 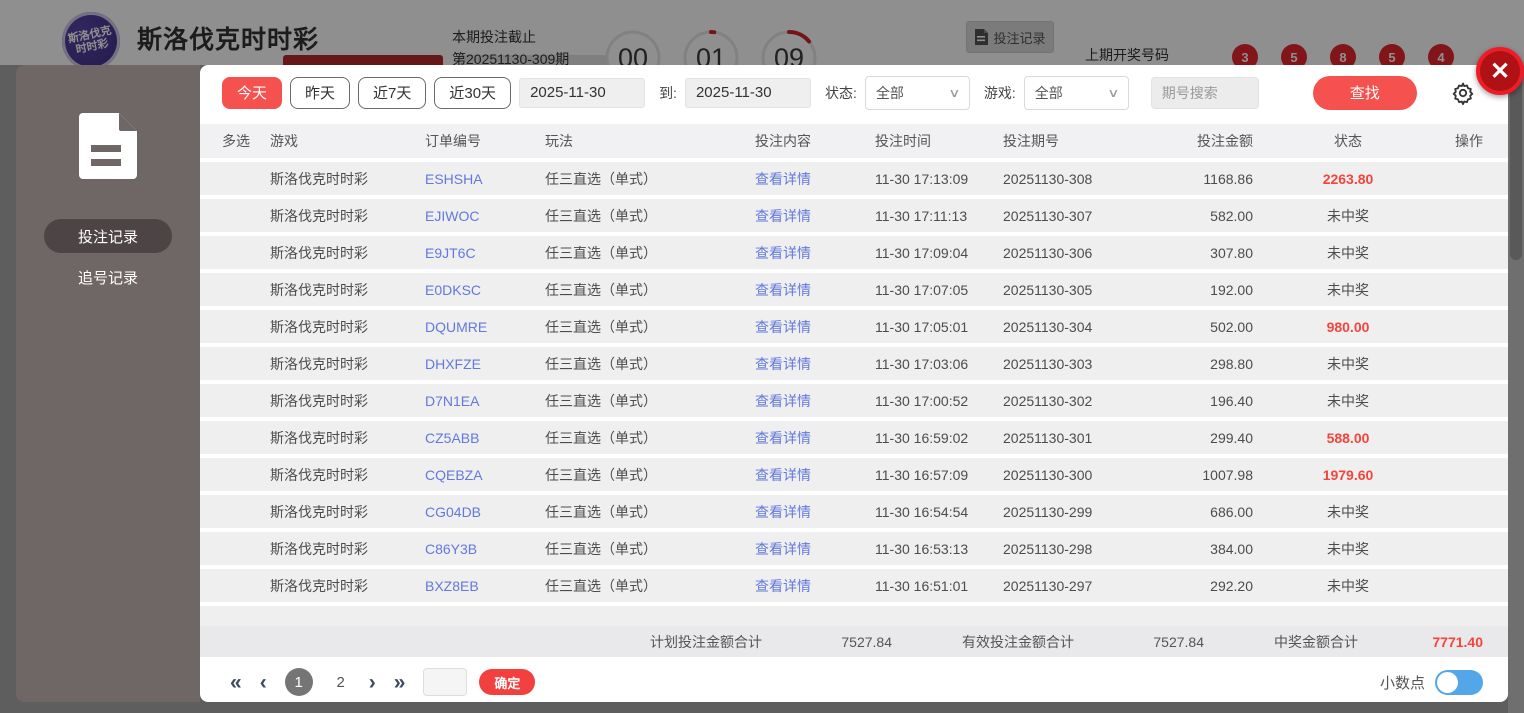 What do you see at coordinates (854, 92) in the screenshot?
I see `filter-bar: 今天昨天近7天近30天 到: 状态: 全部 ∨ 游戏: 全部 ∨ 查找` at bounding box center [854, 92].